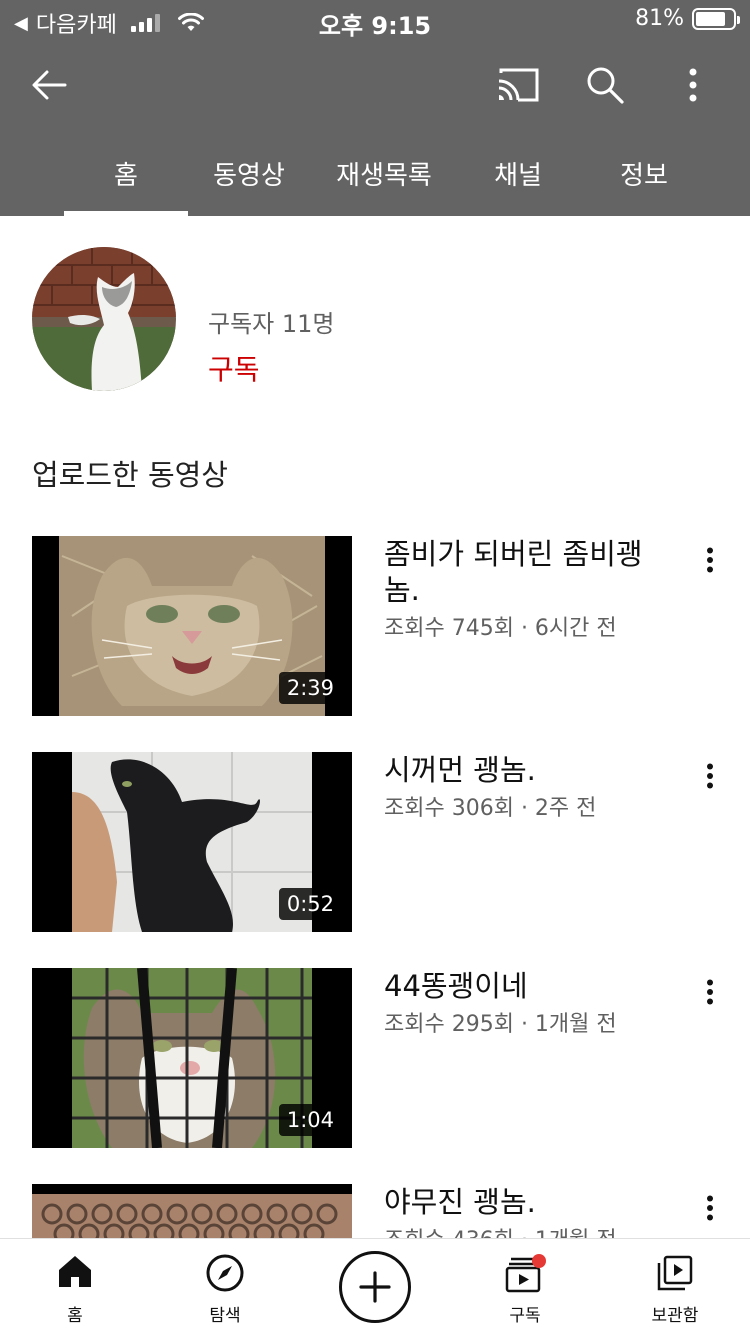  Describe the element at coordinates (693, 85) in the screenshot. I see `more-vert-icon` at that location.